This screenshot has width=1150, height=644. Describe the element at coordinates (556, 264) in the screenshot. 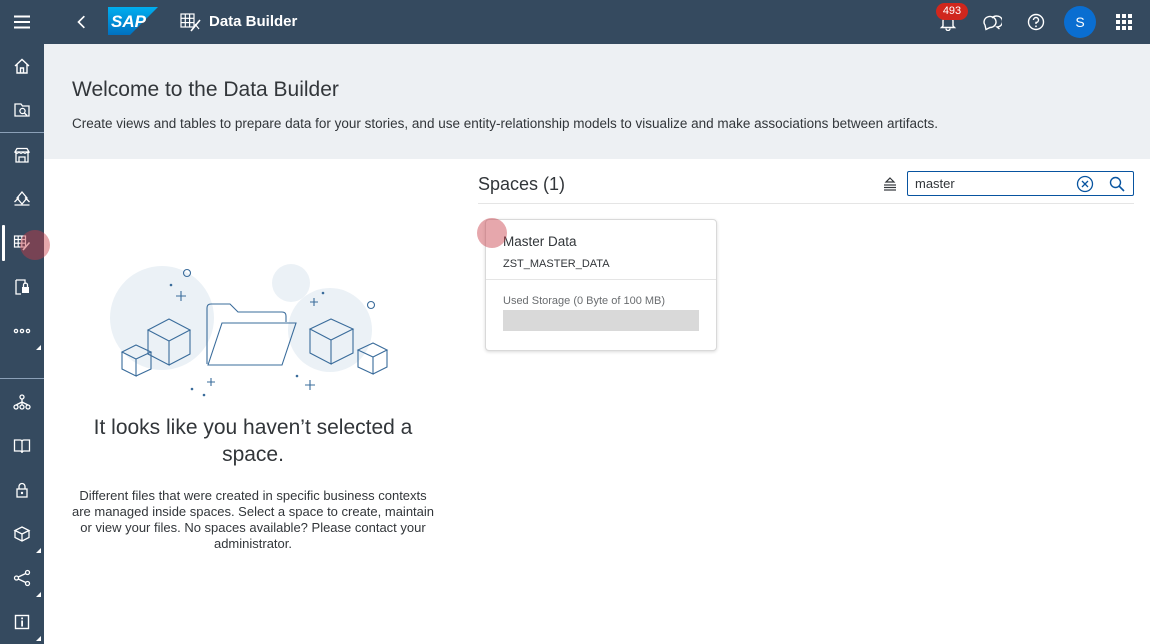

I see `space-business-id: ZST_MASTER_DATA` at that location.